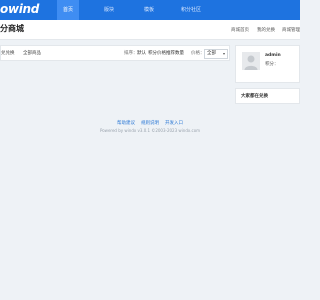 This screenshot has width=320, height=300. I want to click on sort-label: 排序：, so click(131, 53).